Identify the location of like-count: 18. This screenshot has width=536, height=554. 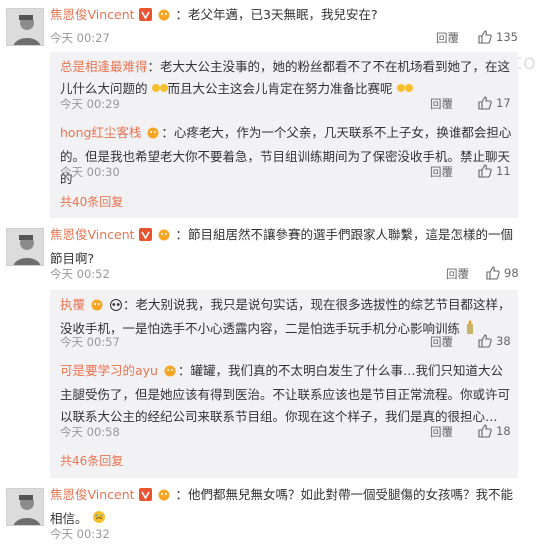
(503, 431).